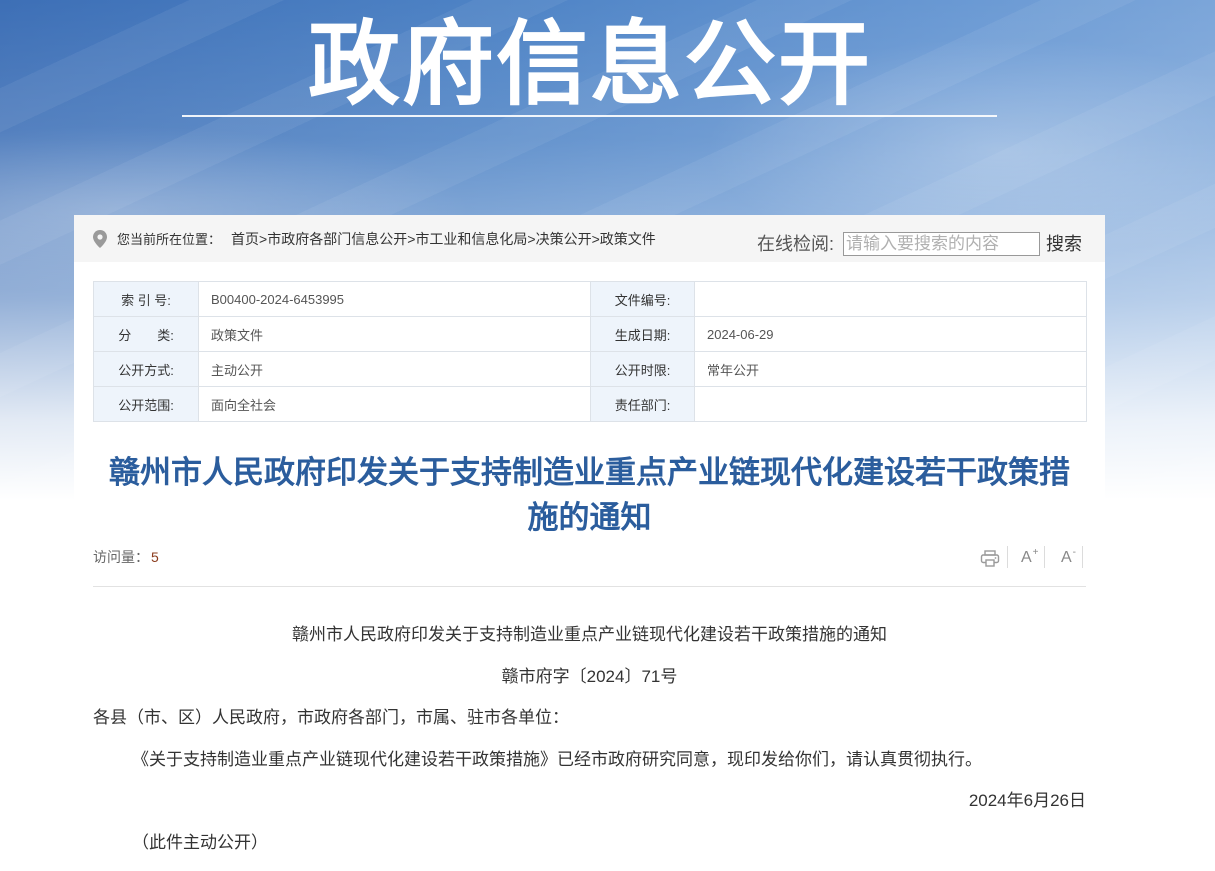 The height and width of the screenshot is (871, 1215). Describe the element at coordinates (796, 244) in the screenshot. I see `search-label: 在线检阅:` at that location.